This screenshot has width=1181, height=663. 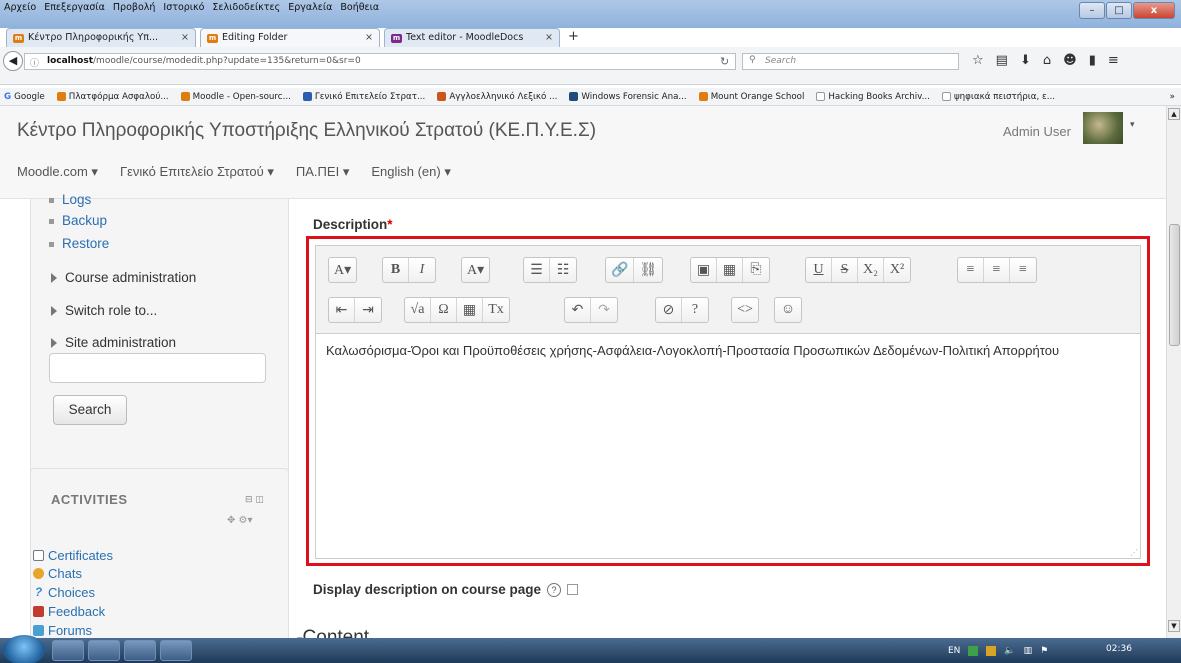 I want to click on tab-editing-folder: m Editing Folder ×, so click(x=290, y=37).